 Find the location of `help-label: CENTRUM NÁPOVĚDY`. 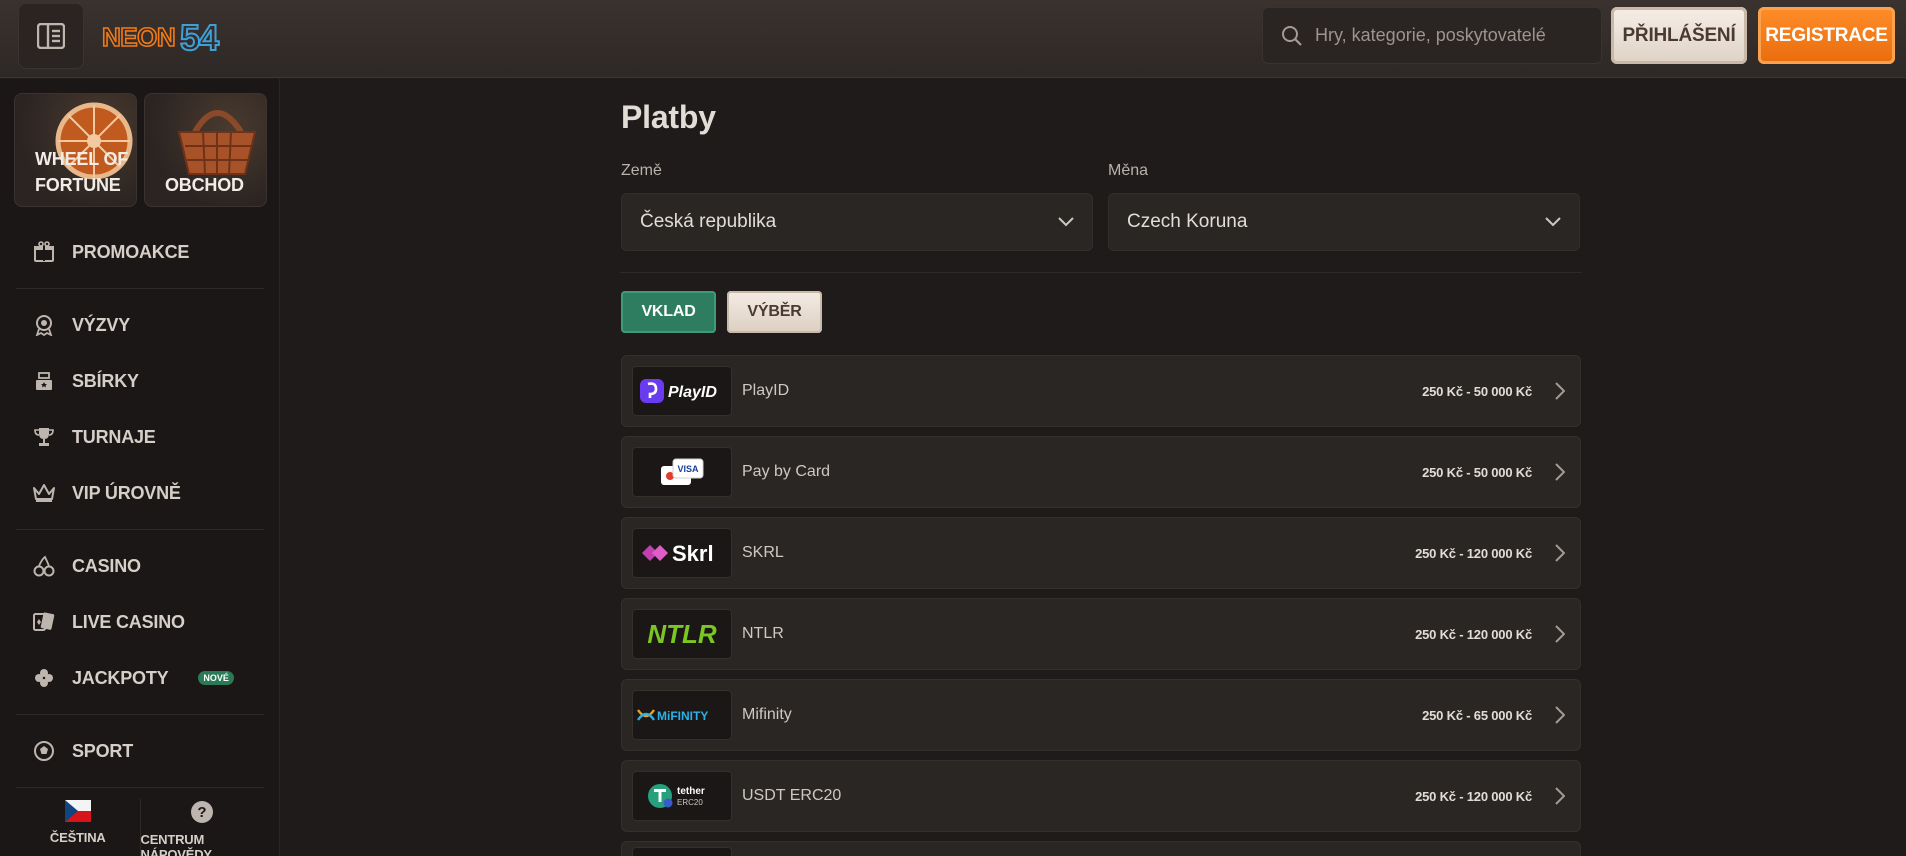

help-label: CENTRUM NÁPOVĚDY is located at coordinates (176, 844).